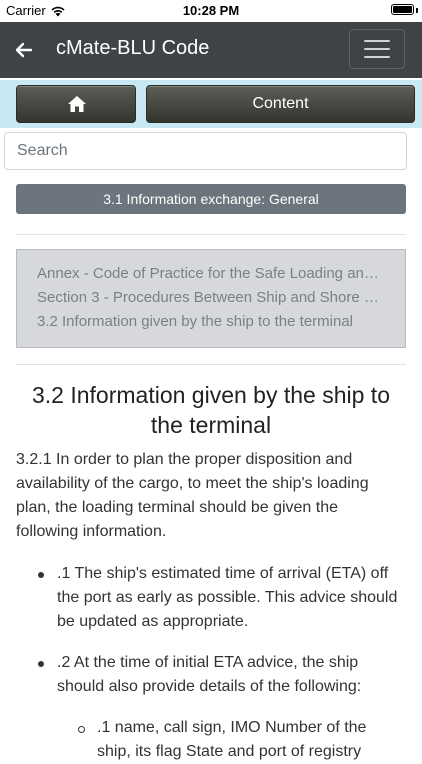  What do you see at coordinates (417, 10) in the screenshot?
I see `battery-cap` at bounding box center [417, 10].